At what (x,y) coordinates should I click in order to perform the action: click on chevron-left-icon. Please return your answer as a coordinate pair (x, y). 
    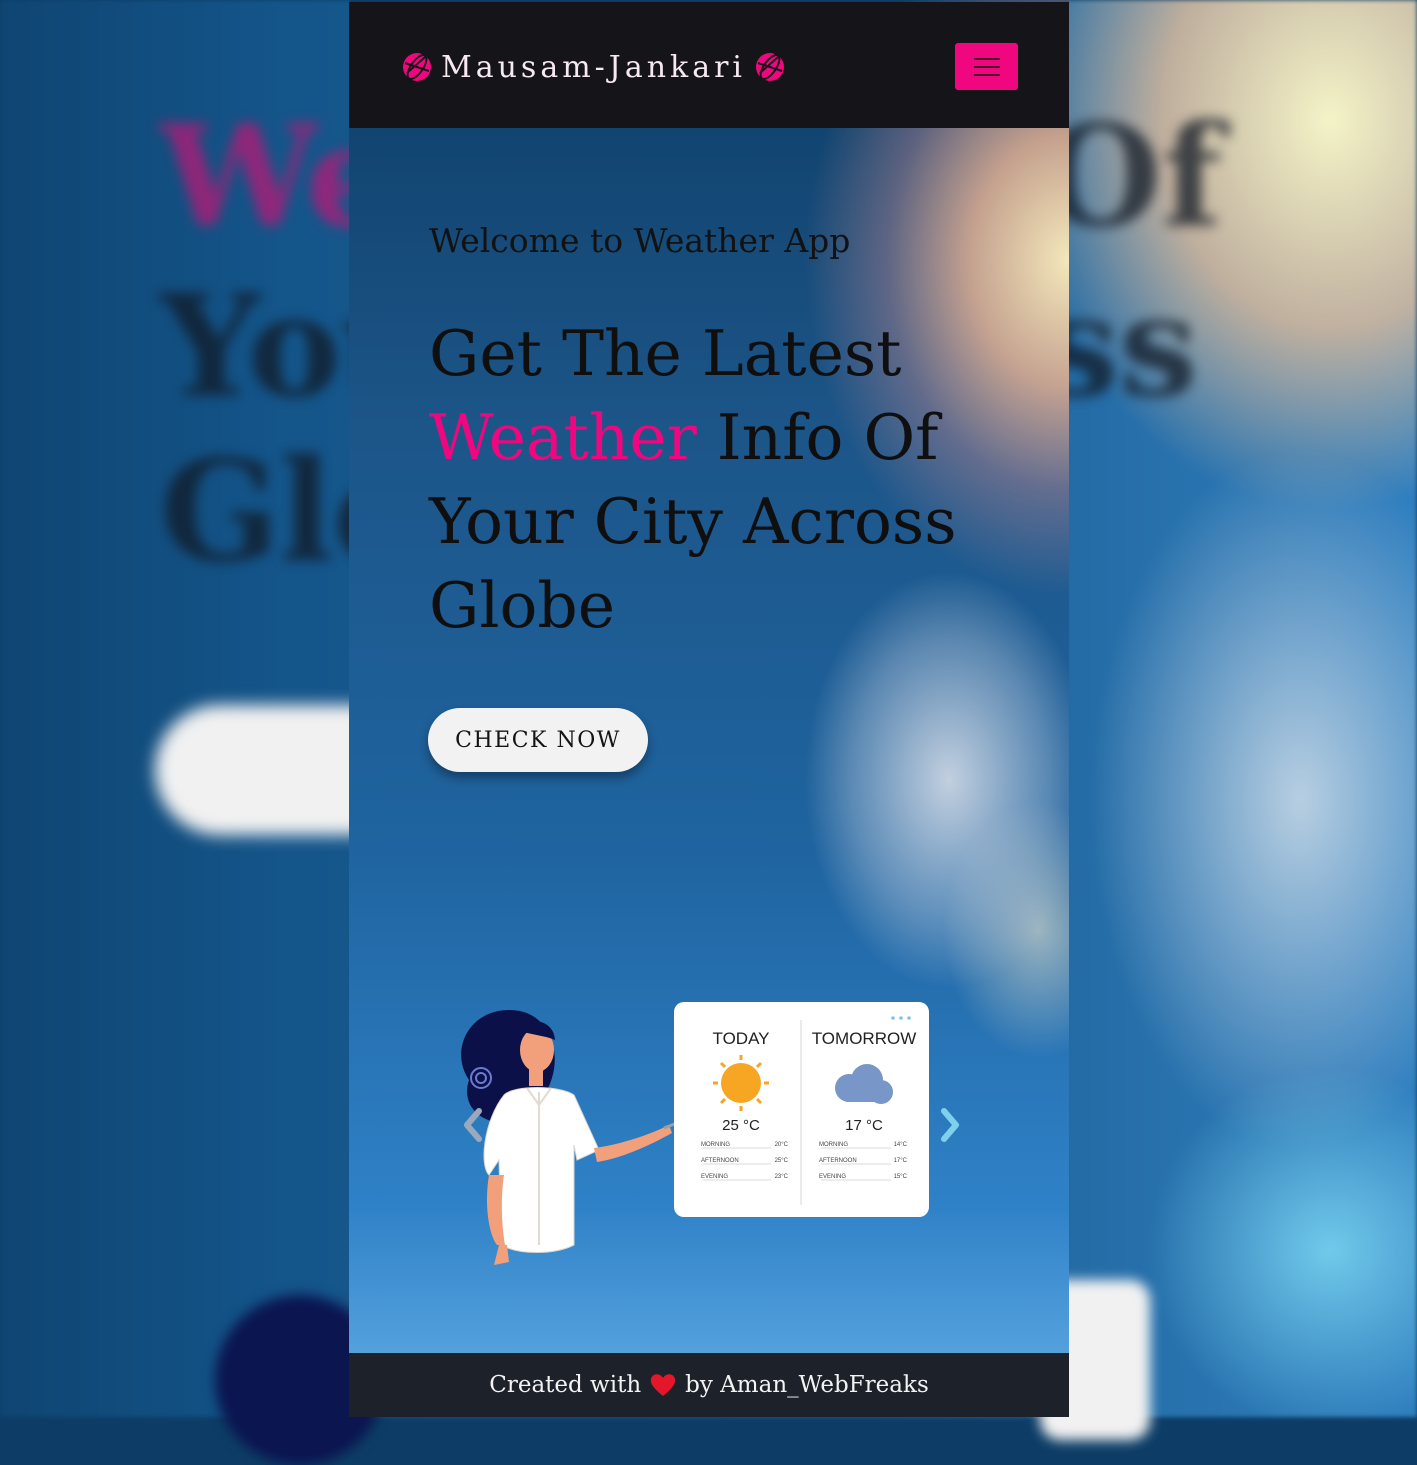
    Looking at the image, I should click on (473, 1125).